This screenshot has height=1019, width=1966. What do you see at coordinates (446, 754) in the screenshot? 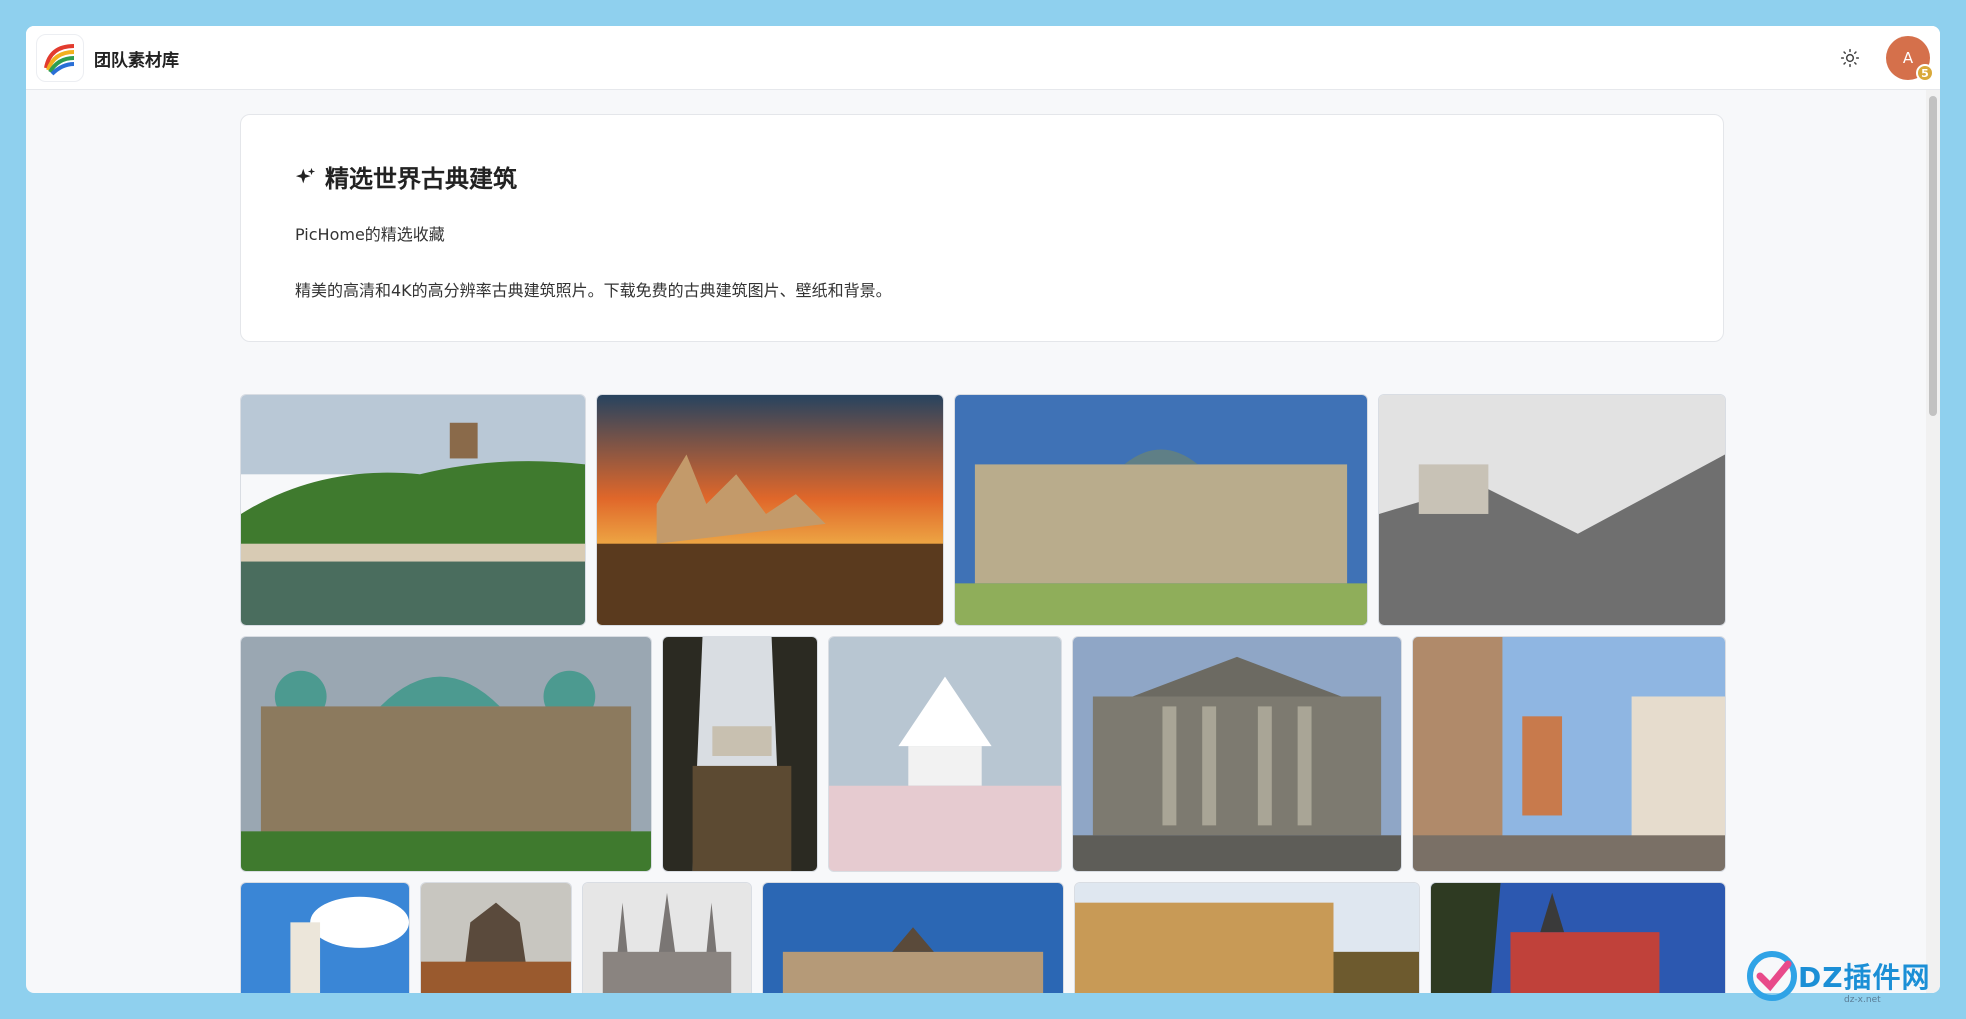
I see `gallery-image-berlin-cathedral` at bounding box center [446, 754].